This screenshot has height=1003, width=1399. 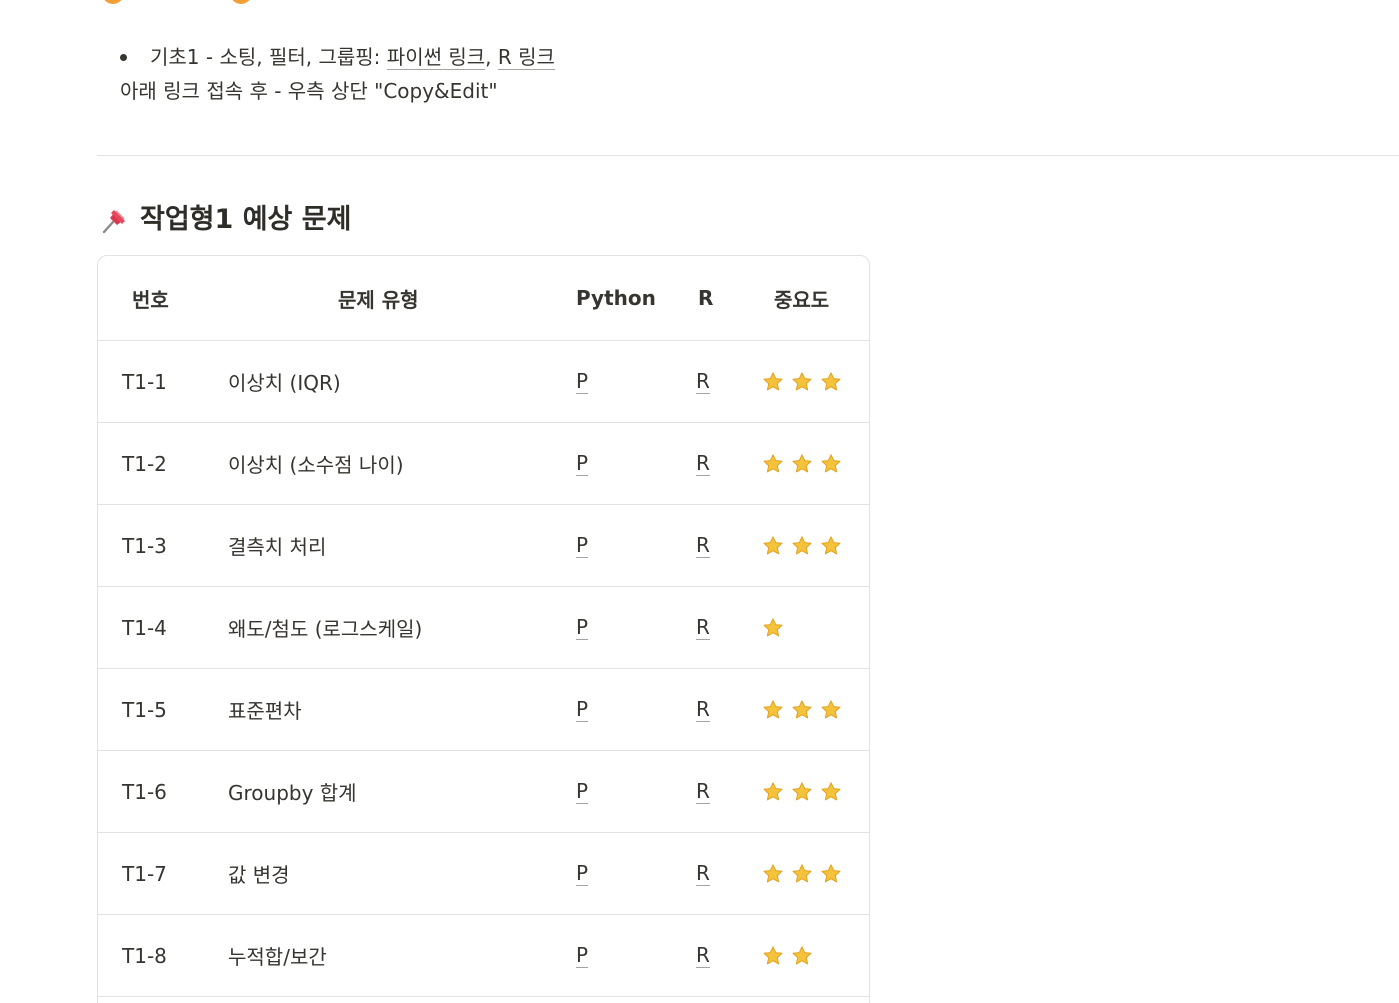 What do you see at coordinates (277, 957) in the screenshot?
I see `row-type: 누적합/보간` at bounding box center [277, 957].